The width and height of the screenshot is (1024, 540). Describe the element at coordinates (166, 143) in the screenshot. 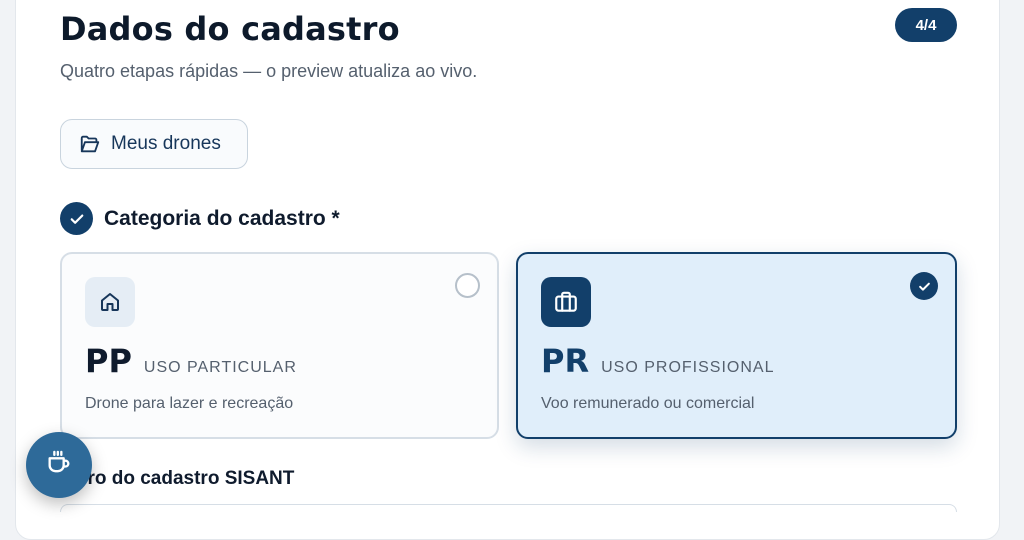

I see `my-drones-label: Meus drones` at that location.